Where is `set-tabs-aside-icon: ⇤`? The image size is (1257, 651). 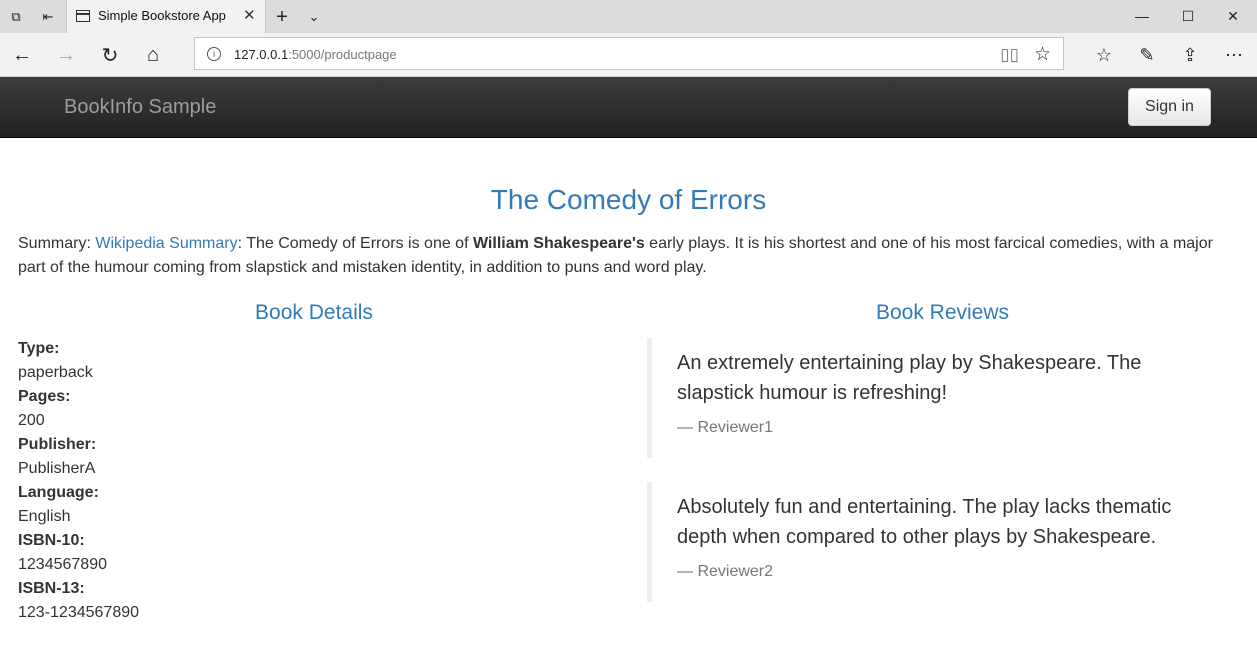
set-tabs-aside-icon: ⇤ is located at coordinates (48, 17).